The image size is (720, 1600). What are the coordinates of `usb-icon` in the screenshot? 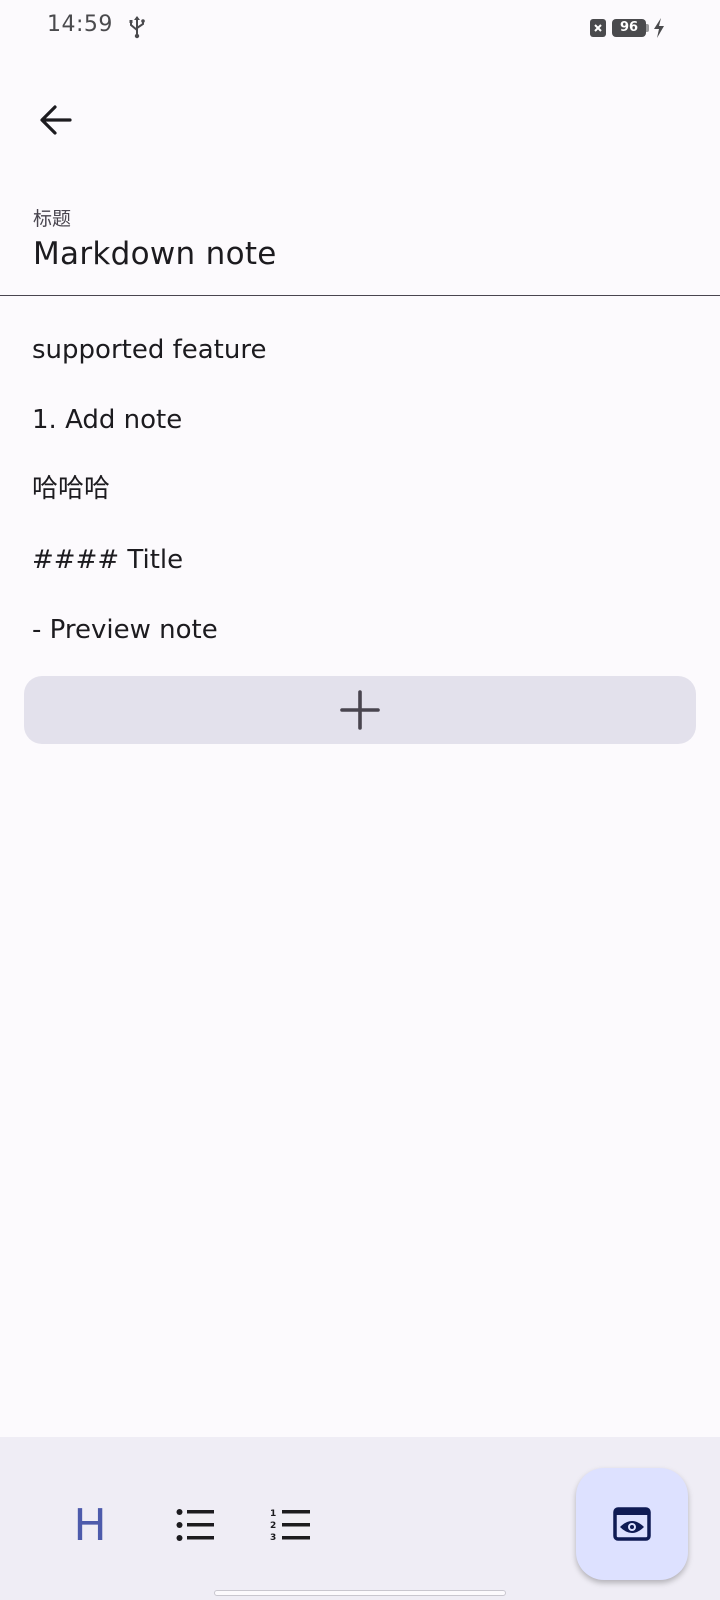 It's located at (137, 27).